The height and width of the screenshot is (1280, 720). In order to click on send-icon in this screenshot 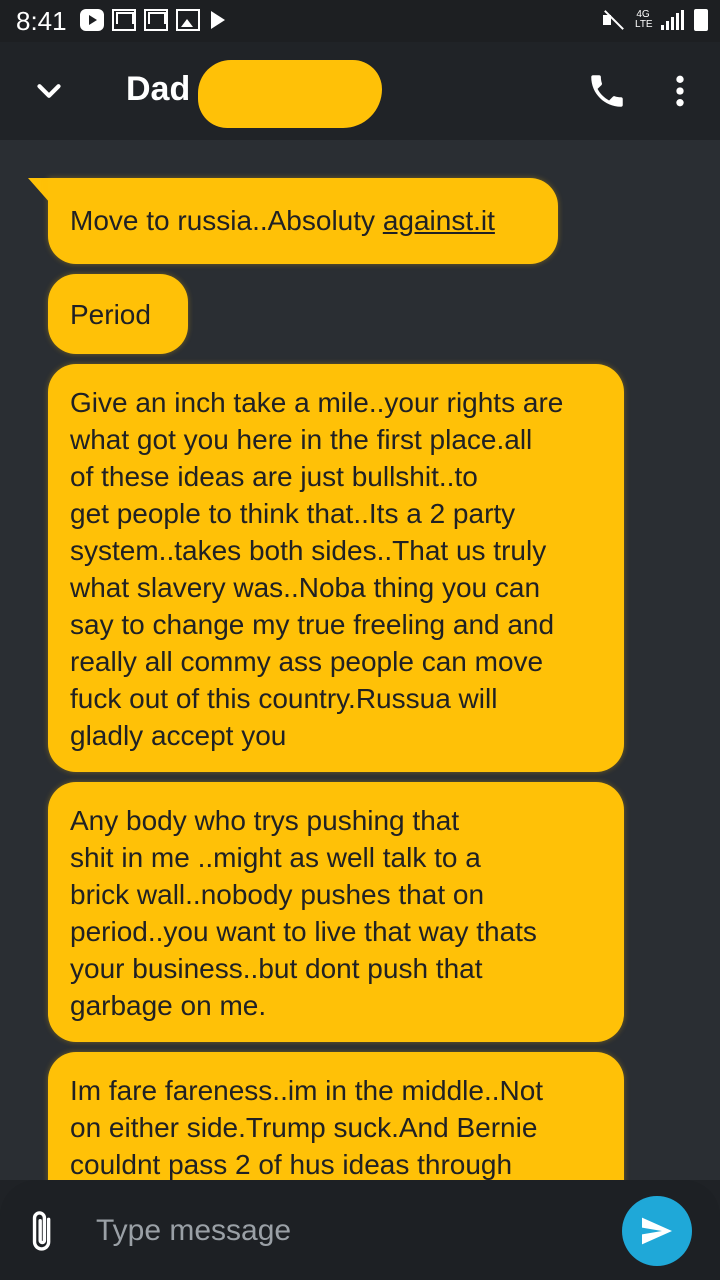, I will do `click(657, 1231)`.